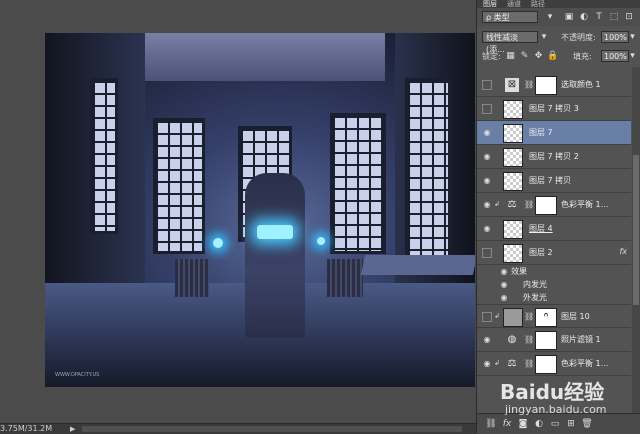  I want to click on layer-name: 图层 4, so click(541, 228).